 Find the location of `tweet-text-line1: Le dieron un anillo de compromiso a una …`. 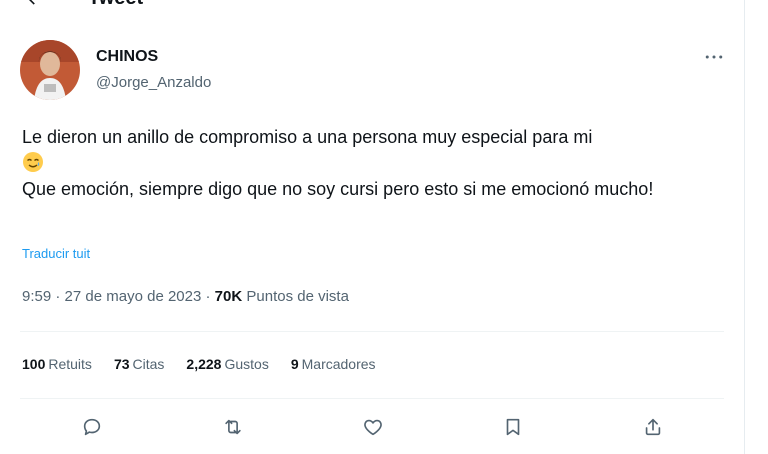

tweet-text-line1: Le dieron un anillo de compromiso a una … is located at coordinates (307, 137).